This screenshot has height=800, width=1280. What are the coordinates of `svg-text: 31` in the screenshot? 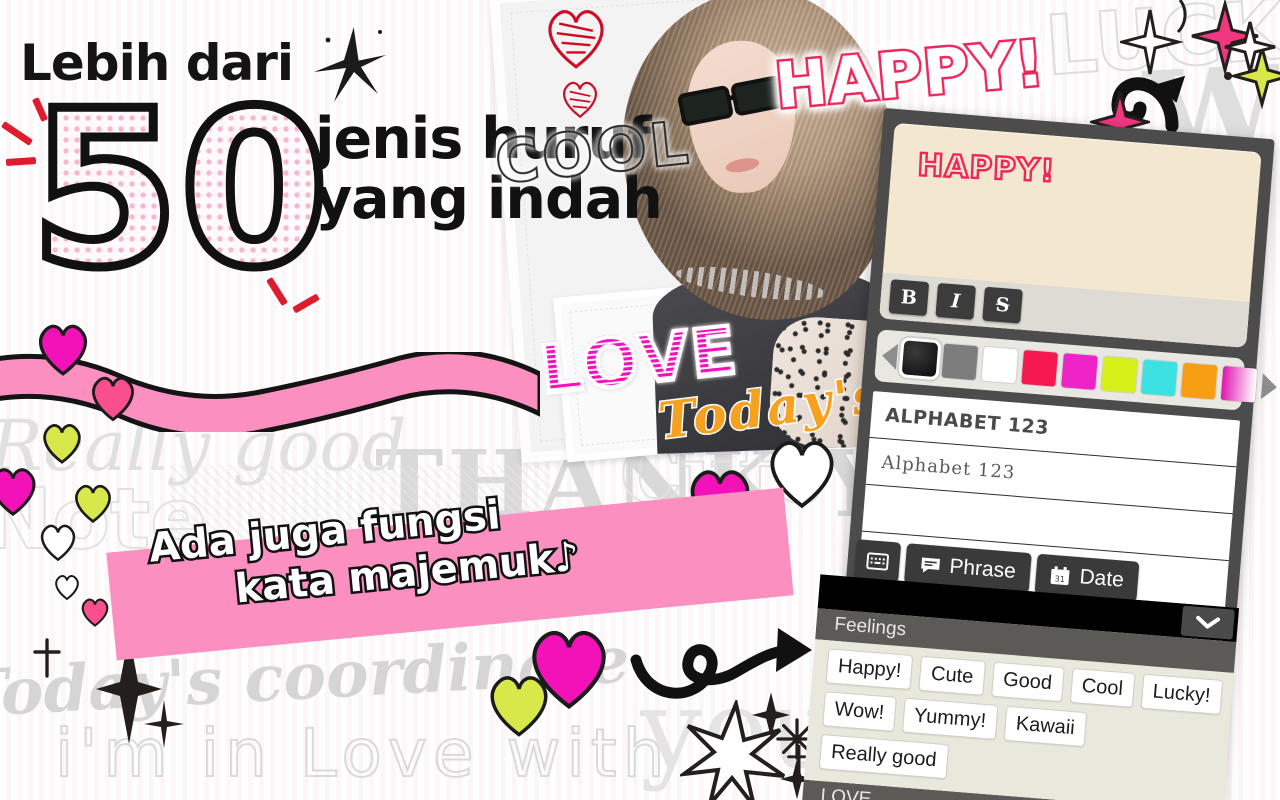 It's located at (1059, 579).